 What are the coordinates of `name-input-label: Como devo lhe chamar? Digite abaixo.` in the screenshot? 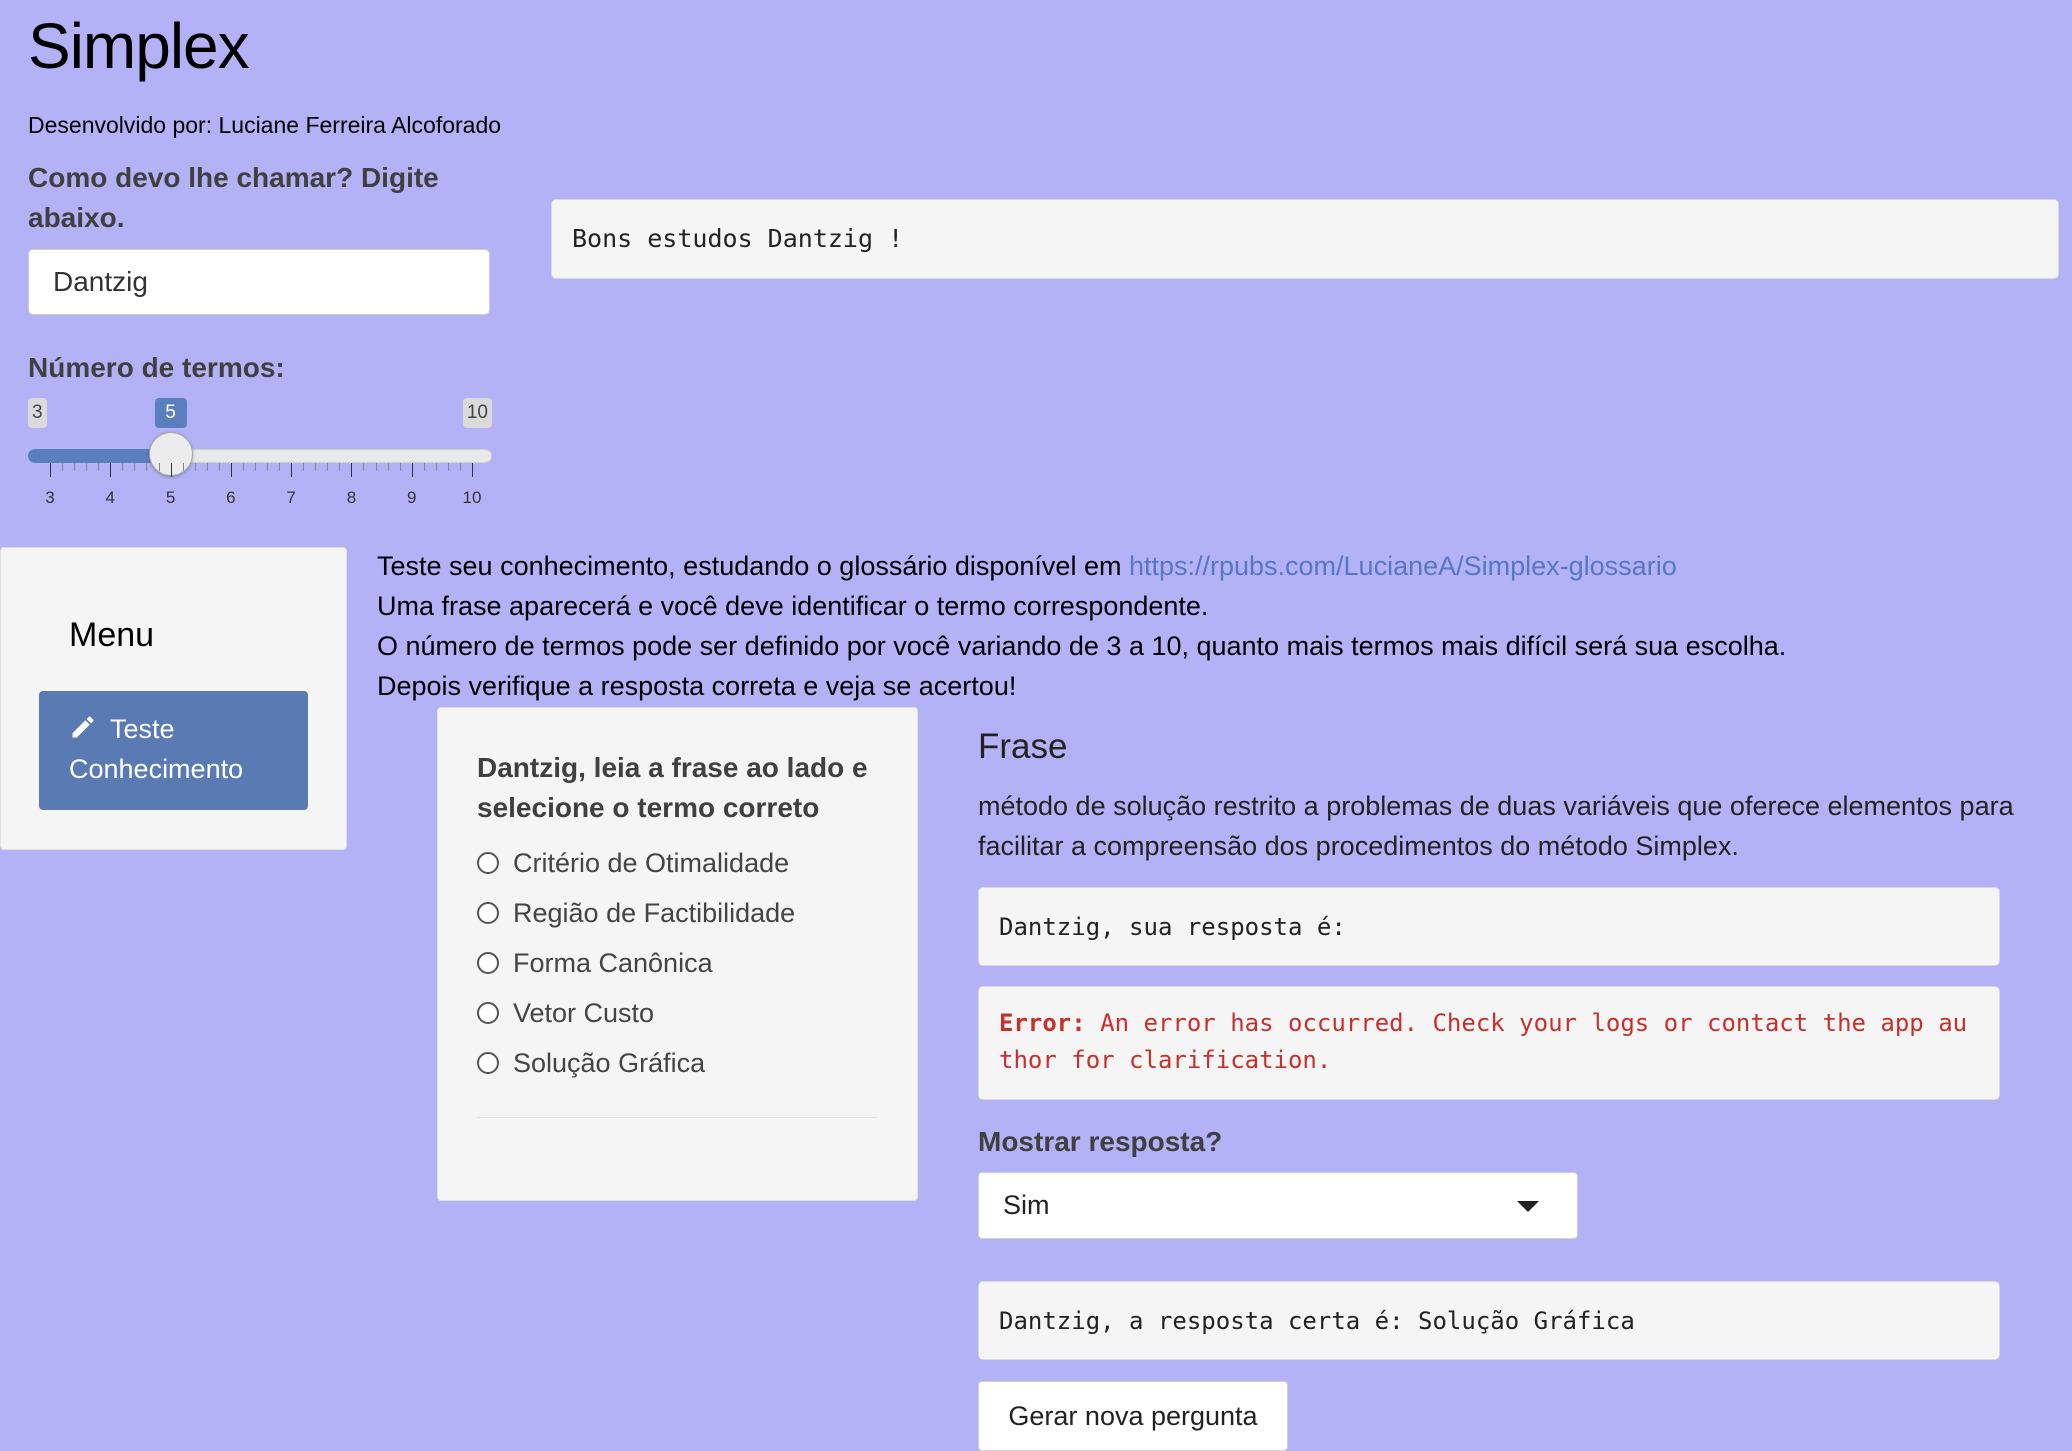 It's located at (233, 197).